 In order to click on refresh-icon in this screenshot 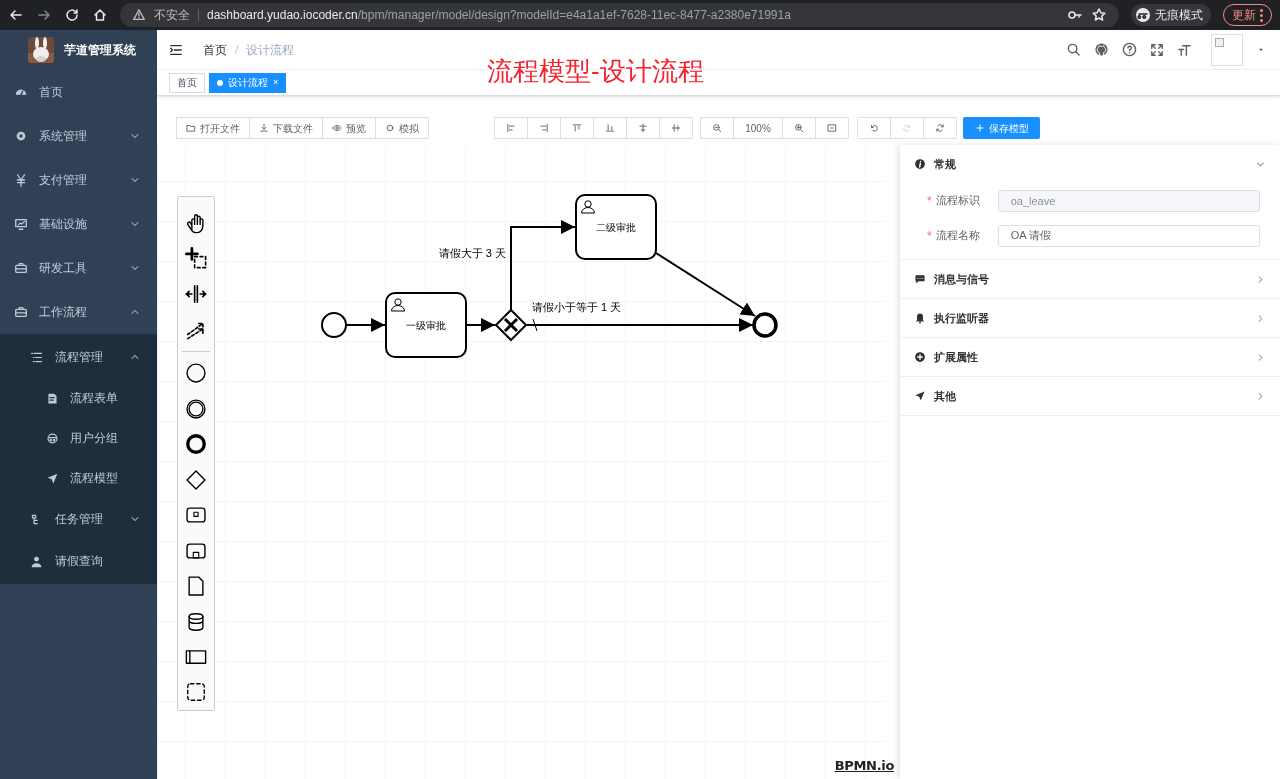, I will do `click(940, 128)`.